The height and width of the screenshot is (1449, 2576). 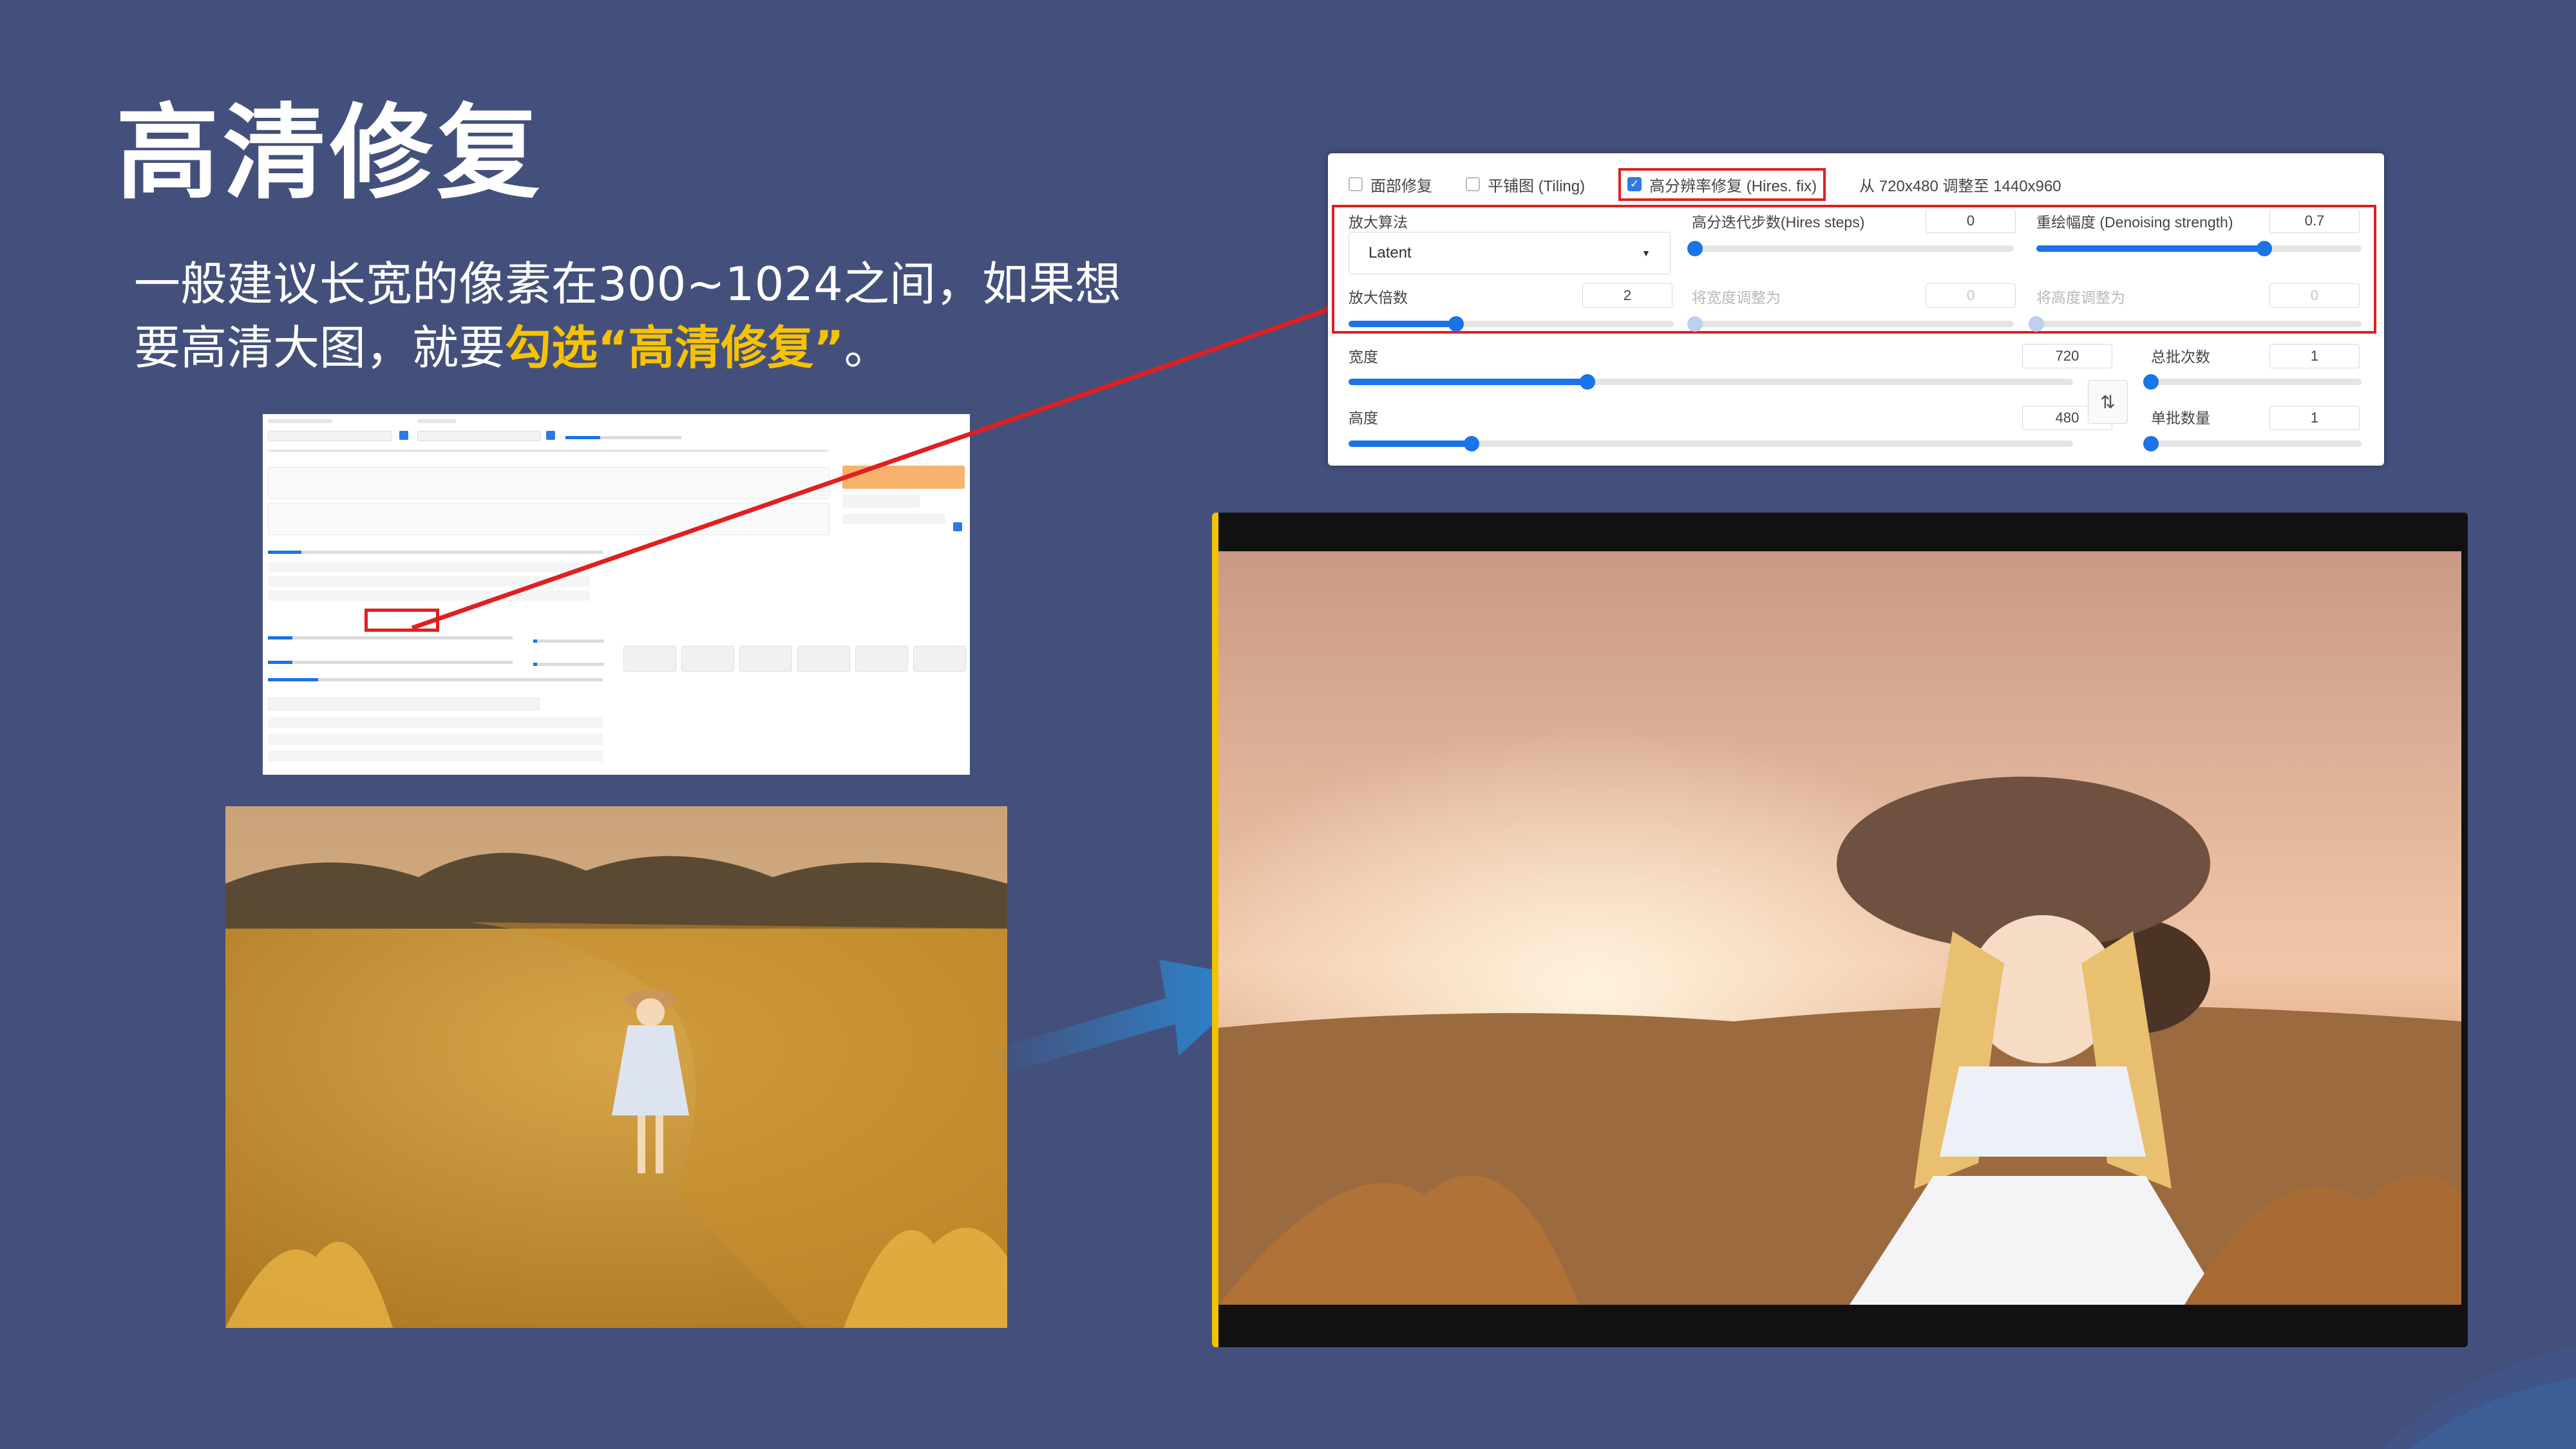 What do you see at coordinates (1971, 221) in the screenshot?
I see `hires-steps-input: 0` at bounding box center [1971, 221].